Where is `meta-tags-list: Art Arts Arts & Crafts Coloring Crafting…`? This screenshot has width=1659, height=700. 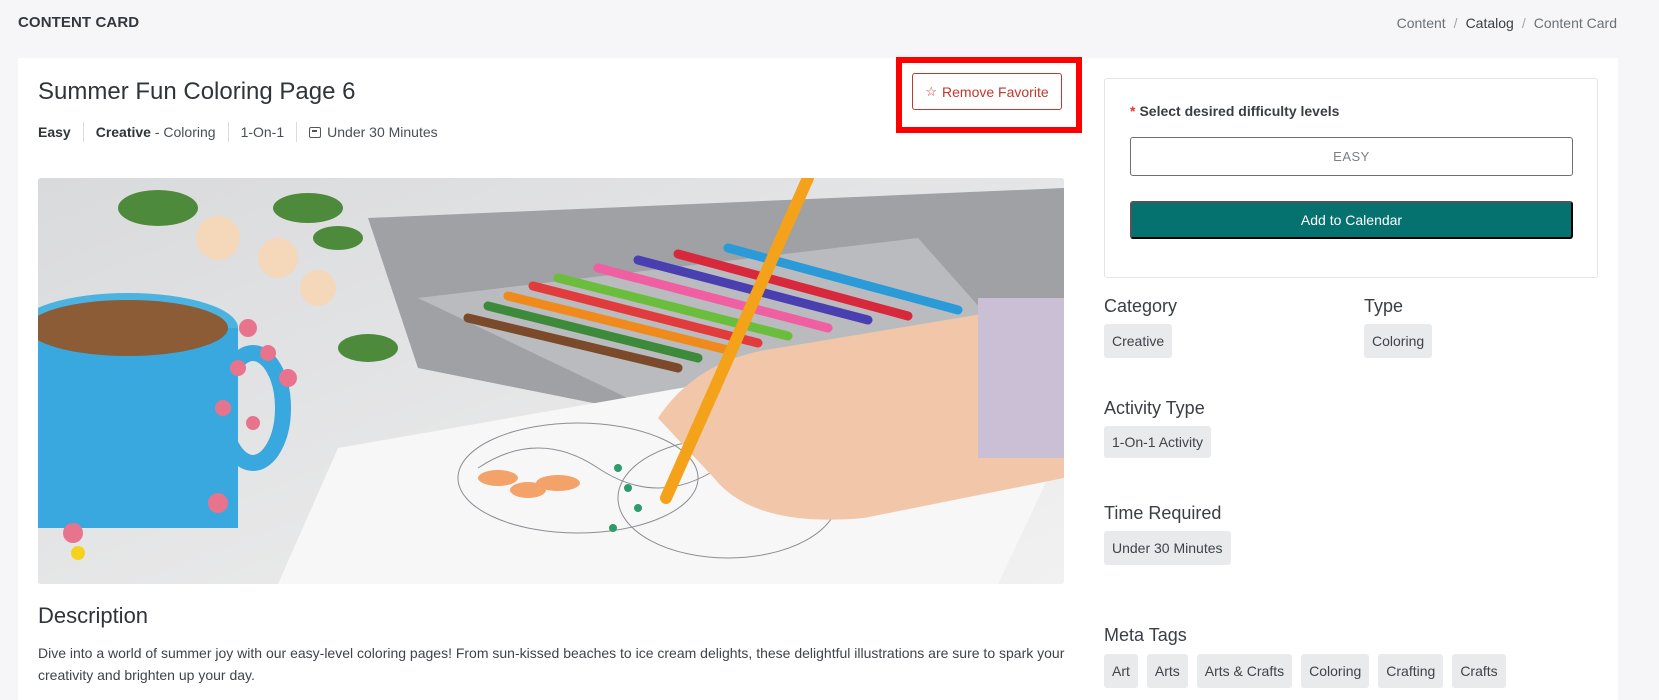
meta-tags-list: Art Arts Arts & Crafts Coloring Crafting… is located at coordinates (1305, 671).